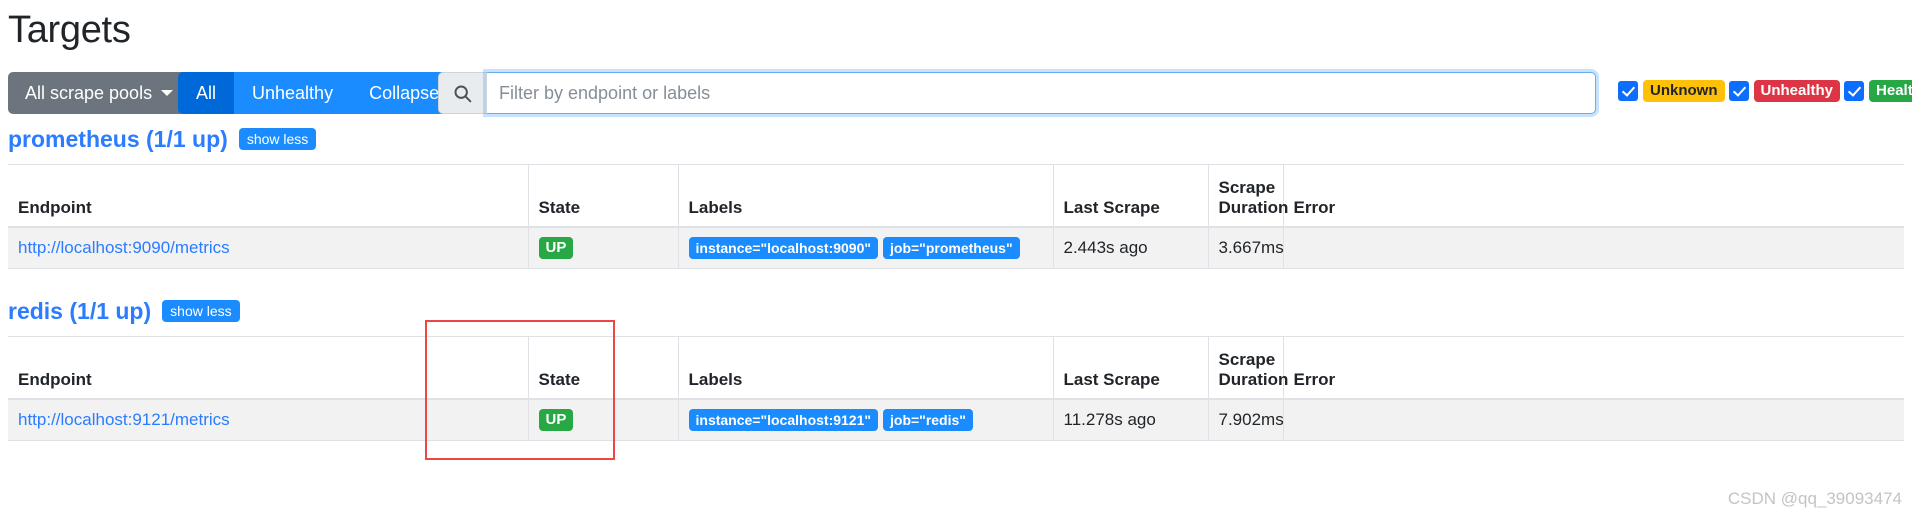 The image size is (1912, 519). I want to click on status-filter-healthy: Healthy, so click(1878, 91).